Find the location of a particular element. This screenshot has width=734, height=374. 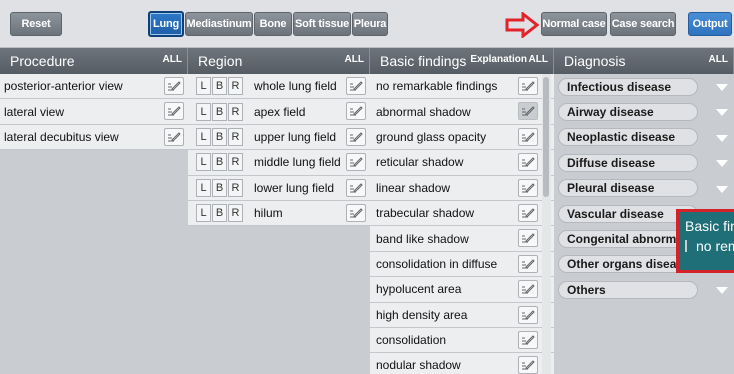

procedure-item: lateral view is located at coordinates (94, 112).